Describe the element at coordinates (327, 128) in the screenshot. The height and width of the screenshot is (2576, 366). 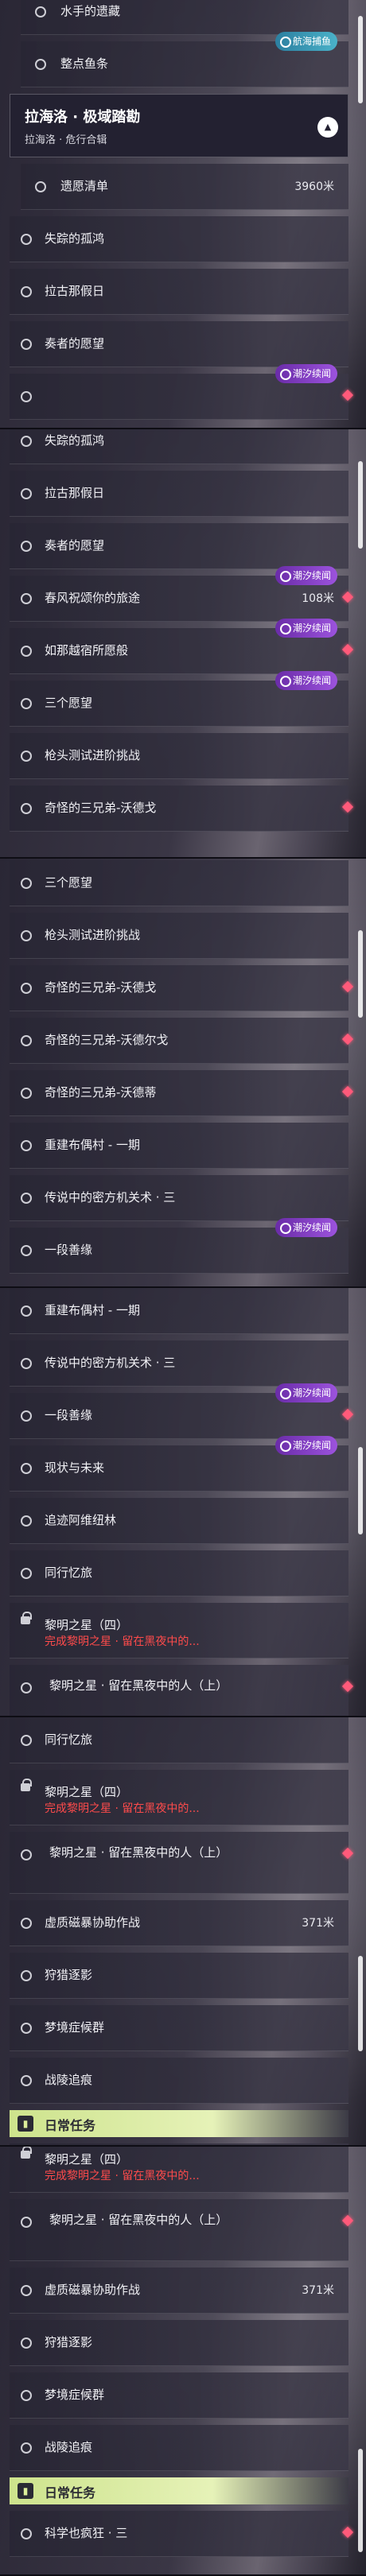
I see `collapse-button: ▲` at that location.